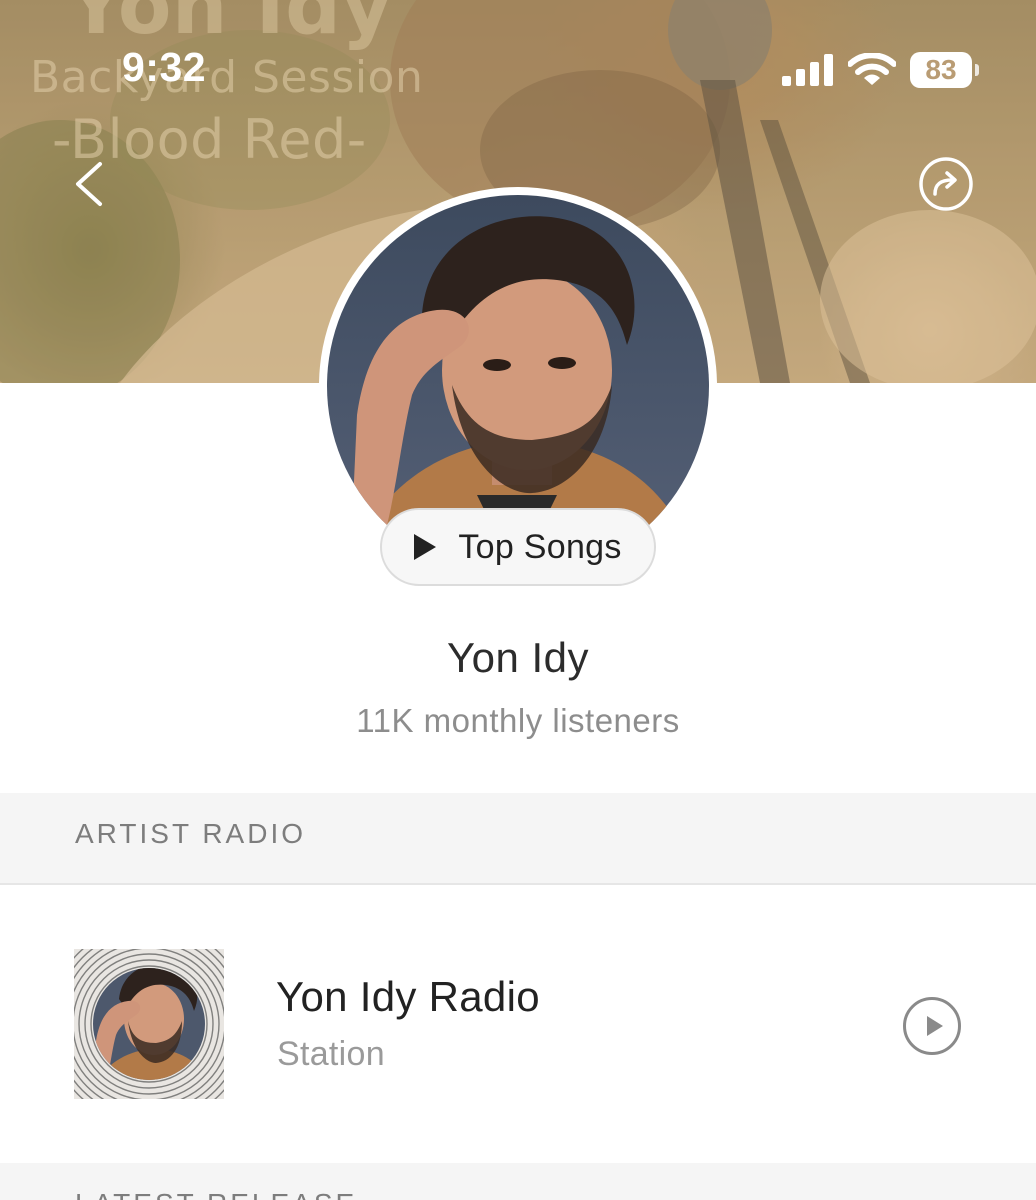 The height and width of the screenshot is (1200, 1036). What do you see at coordinates (408, 996) in the screenshot?
I see `radio-title: Yon Idy Radio` at bounding box center [408, 996].